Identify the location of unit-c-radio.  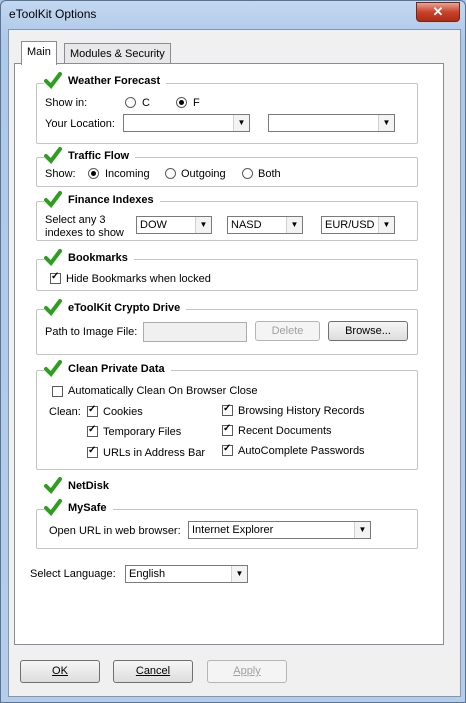
(130, 102).